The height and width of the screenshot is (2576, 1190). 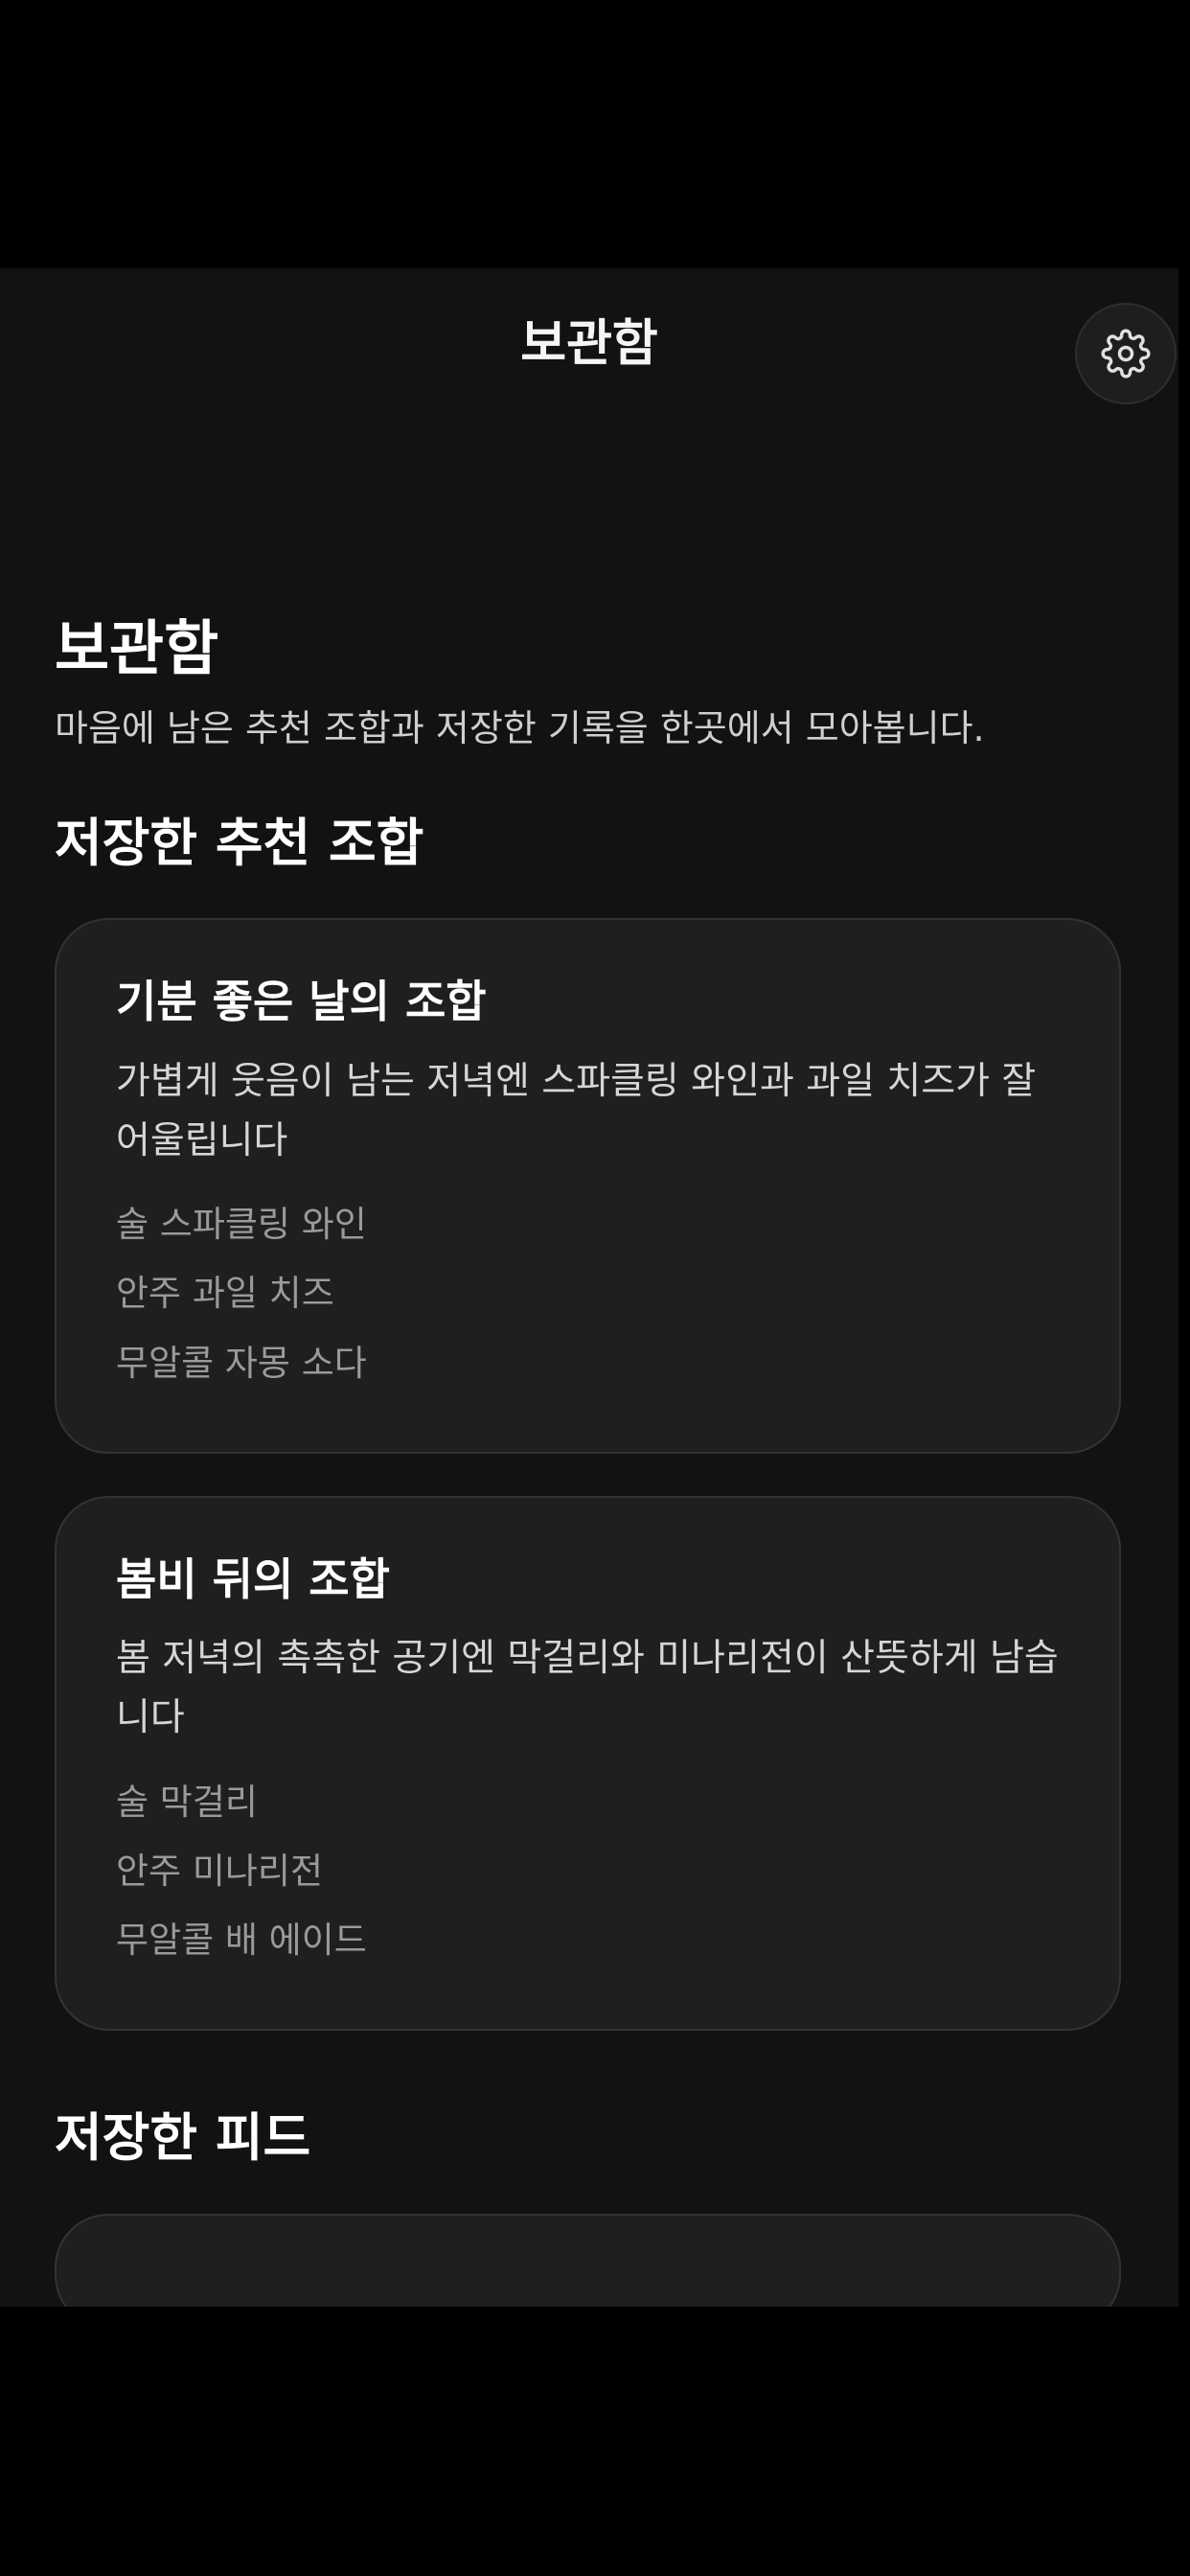 I want to click on page-description: 마음에 남은 추천 조합과 저장한 기록을 한곳에서 모아봅니다., so click(x=520, y=728).